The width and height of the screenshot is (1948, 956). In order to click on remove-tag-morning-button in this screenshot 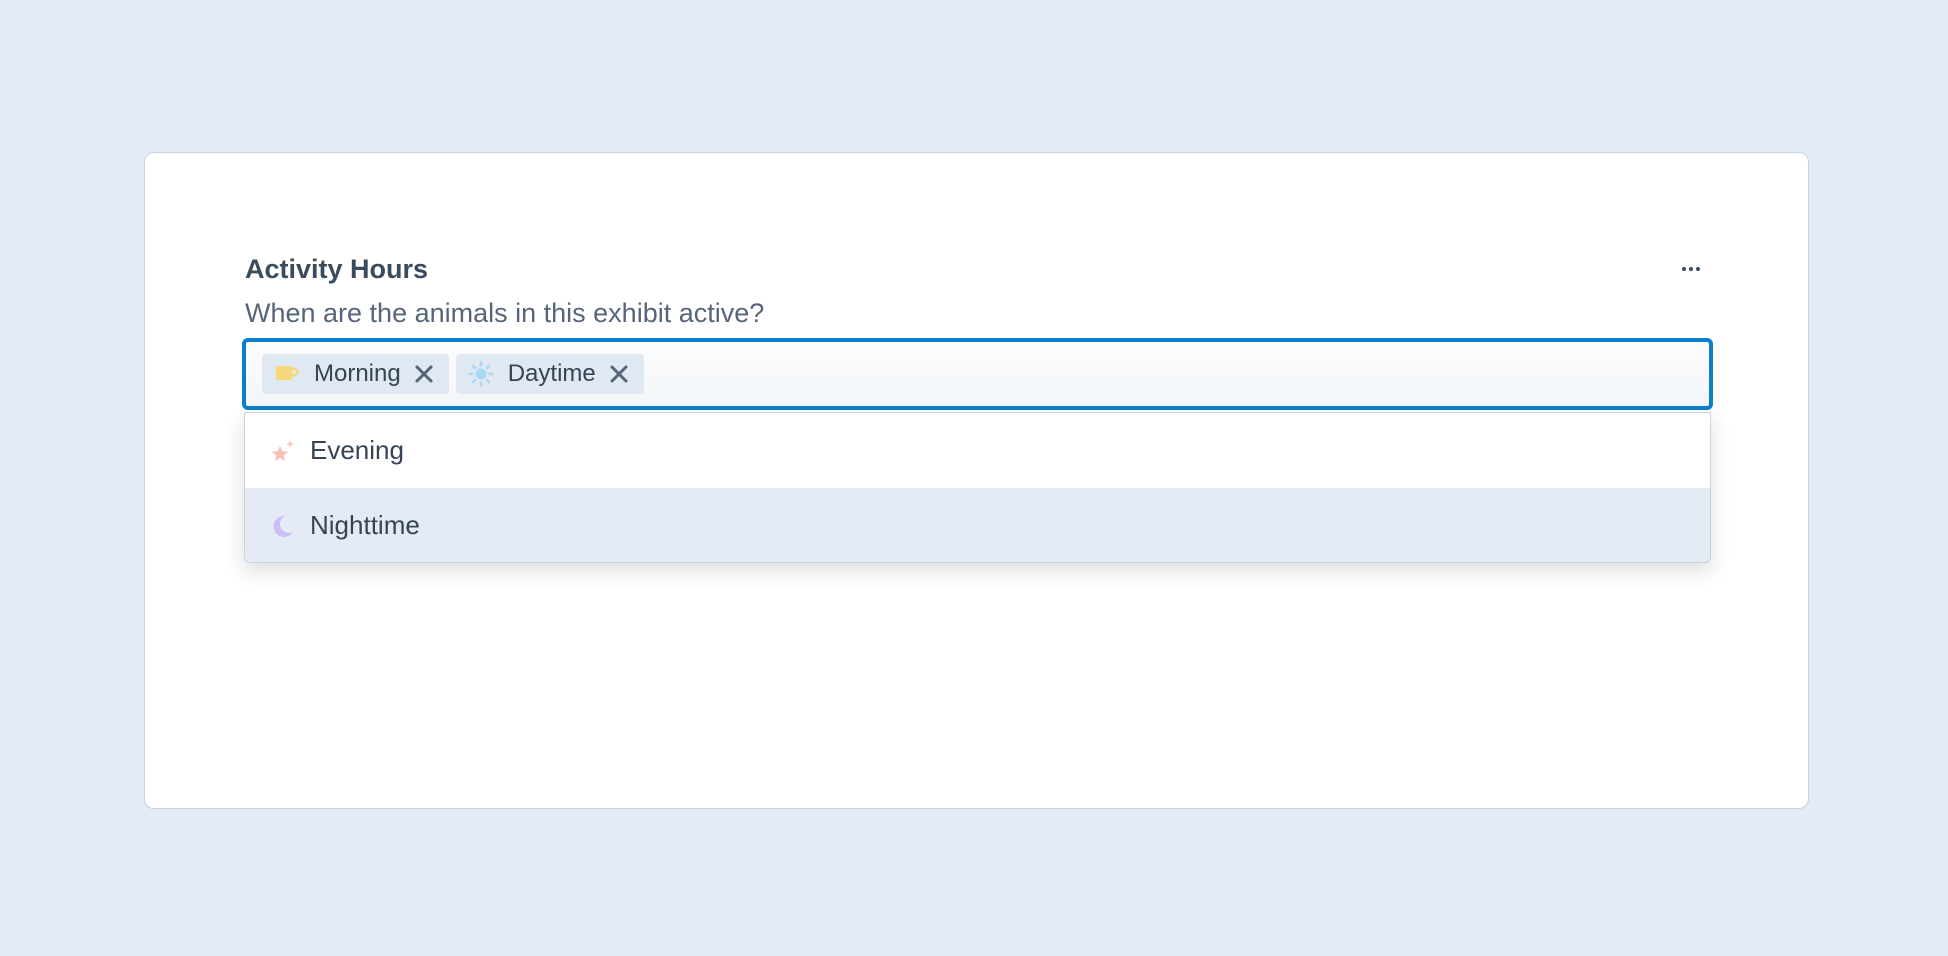, I will do `click(424, 374)`.